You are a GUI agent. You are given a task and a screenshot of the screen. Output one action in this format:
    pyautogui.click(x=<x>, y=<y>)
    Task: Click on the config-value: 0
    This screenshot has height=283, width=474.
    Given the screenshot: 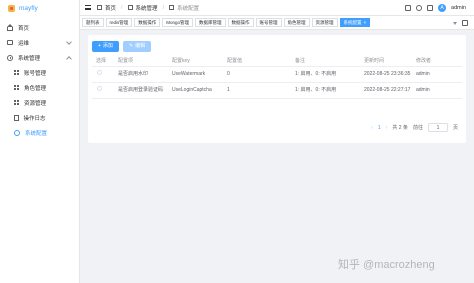 What is the action you would take?
    pyautogui.click(x=257, y=74)
    